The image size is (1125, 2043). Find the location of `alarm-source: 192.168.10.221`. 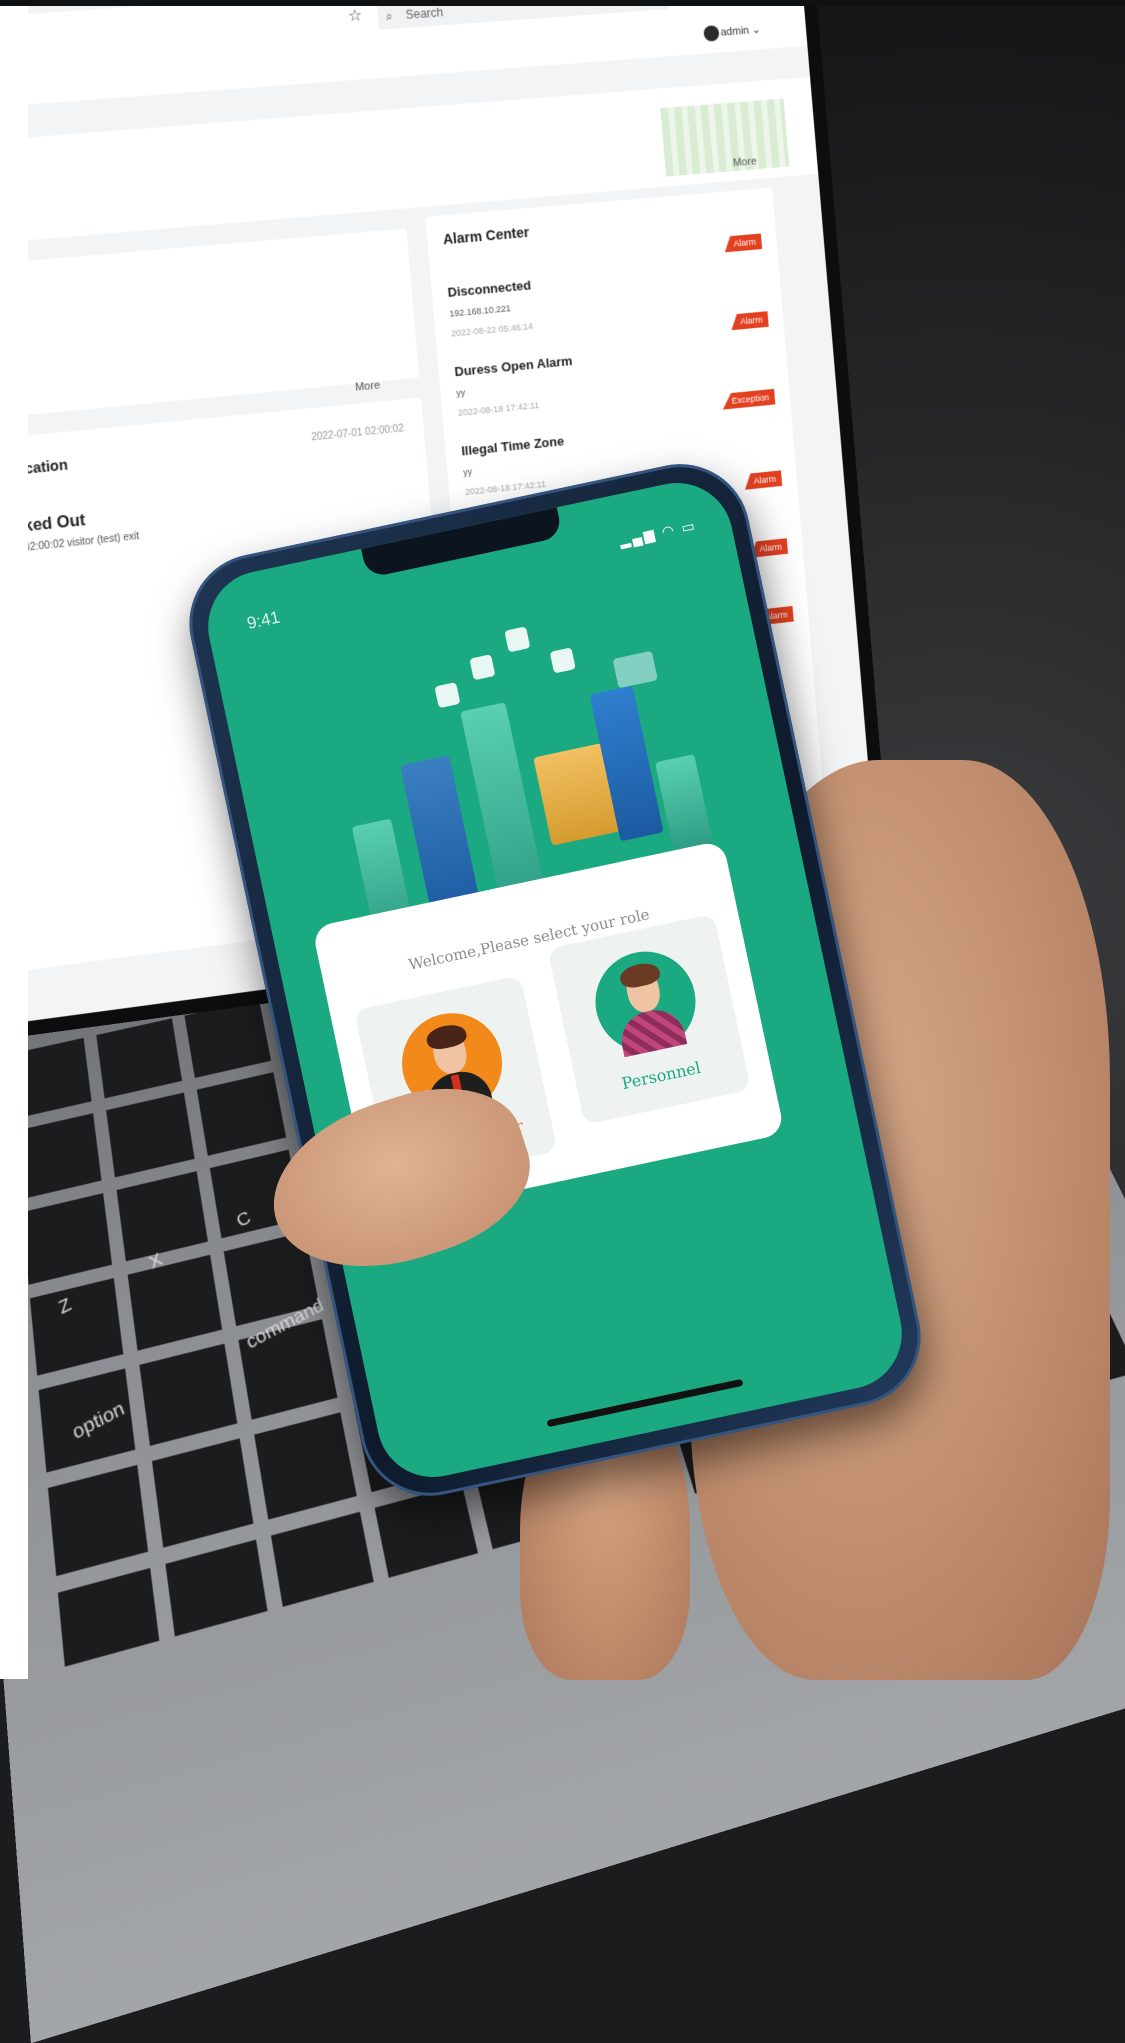

alarm-source: 192.168.10.221 is located at coordinates (480, 311).